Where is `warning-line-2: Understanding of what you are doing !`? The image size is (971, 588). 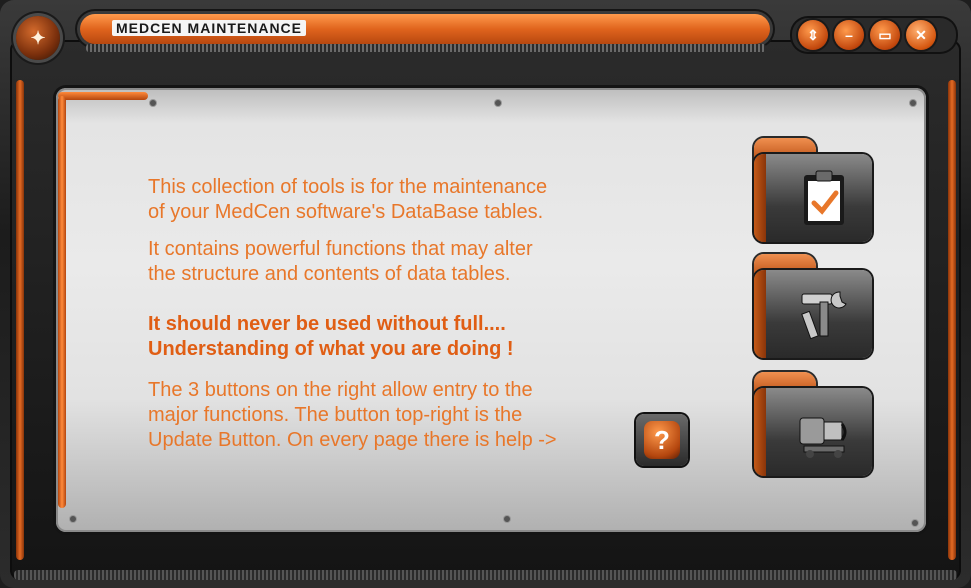
warning-line-2: Understanding of what you are doing ! is located at coordinates (331, 349).